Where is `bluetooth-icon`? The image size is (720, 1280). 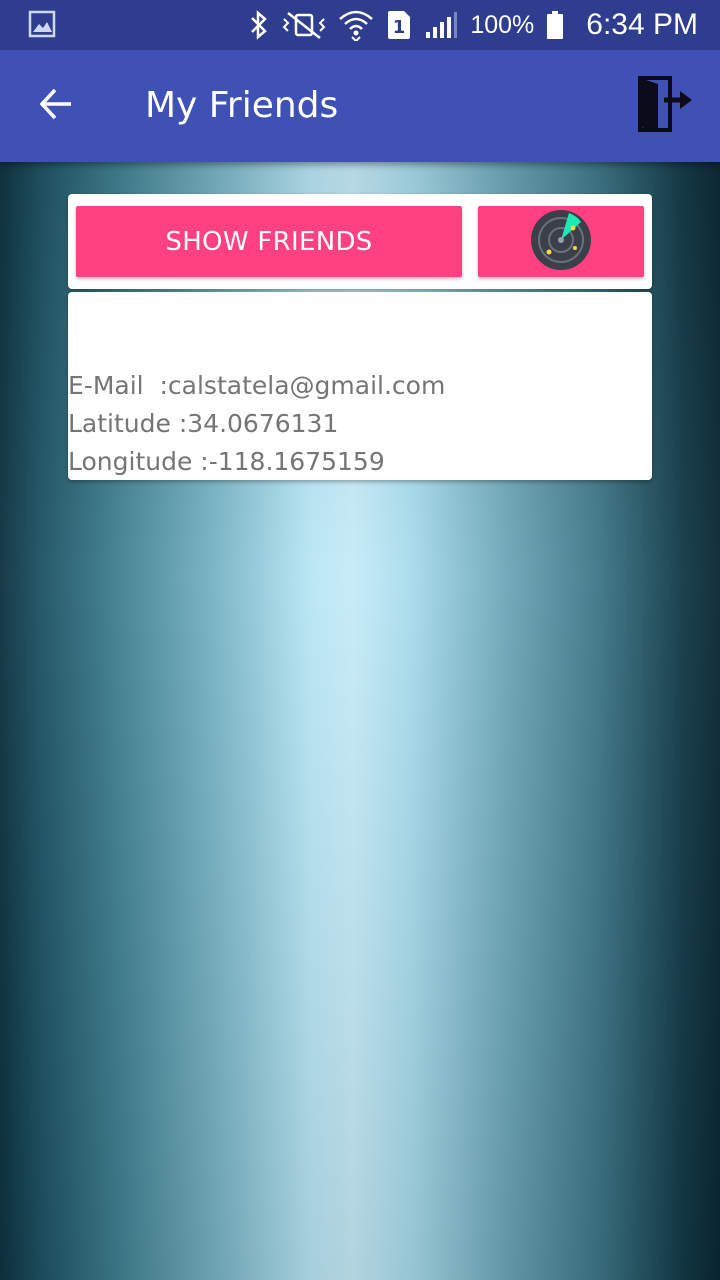
bluetooth-icon is located at coordinates (259, 25).